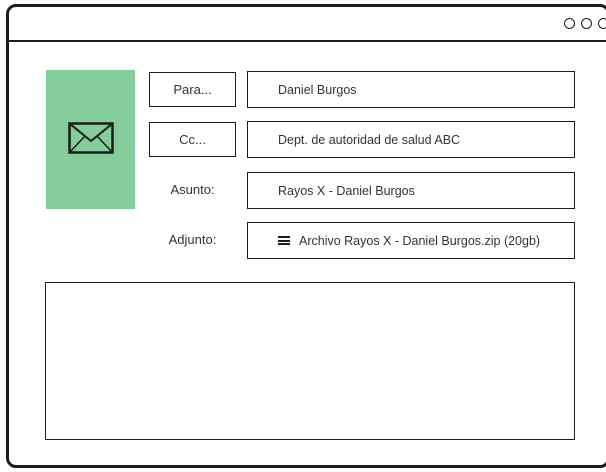 Image resolution: width=606 pixels, height=472 pixels. I want to click on maximize-circle-icon, so click(586, 23).